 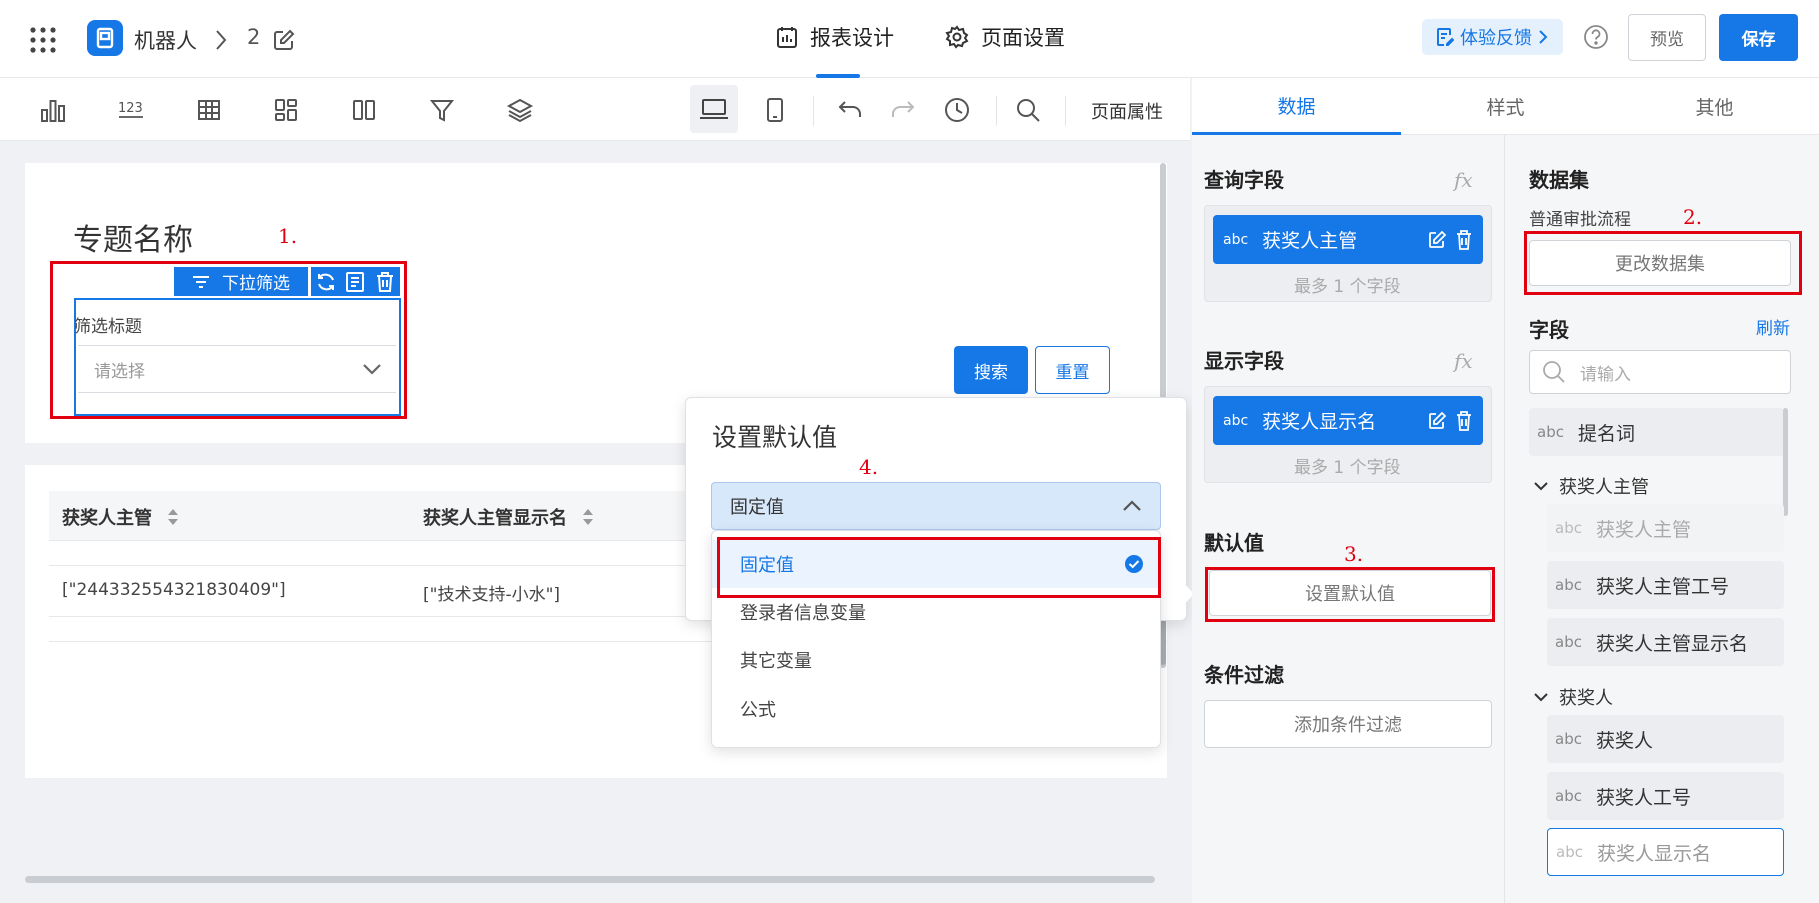 What do you see at coordinates (1348, 239) in the screenshot?
I see `query-field-chip: abc 获奖人主管` at bounding box center [1348, 239].